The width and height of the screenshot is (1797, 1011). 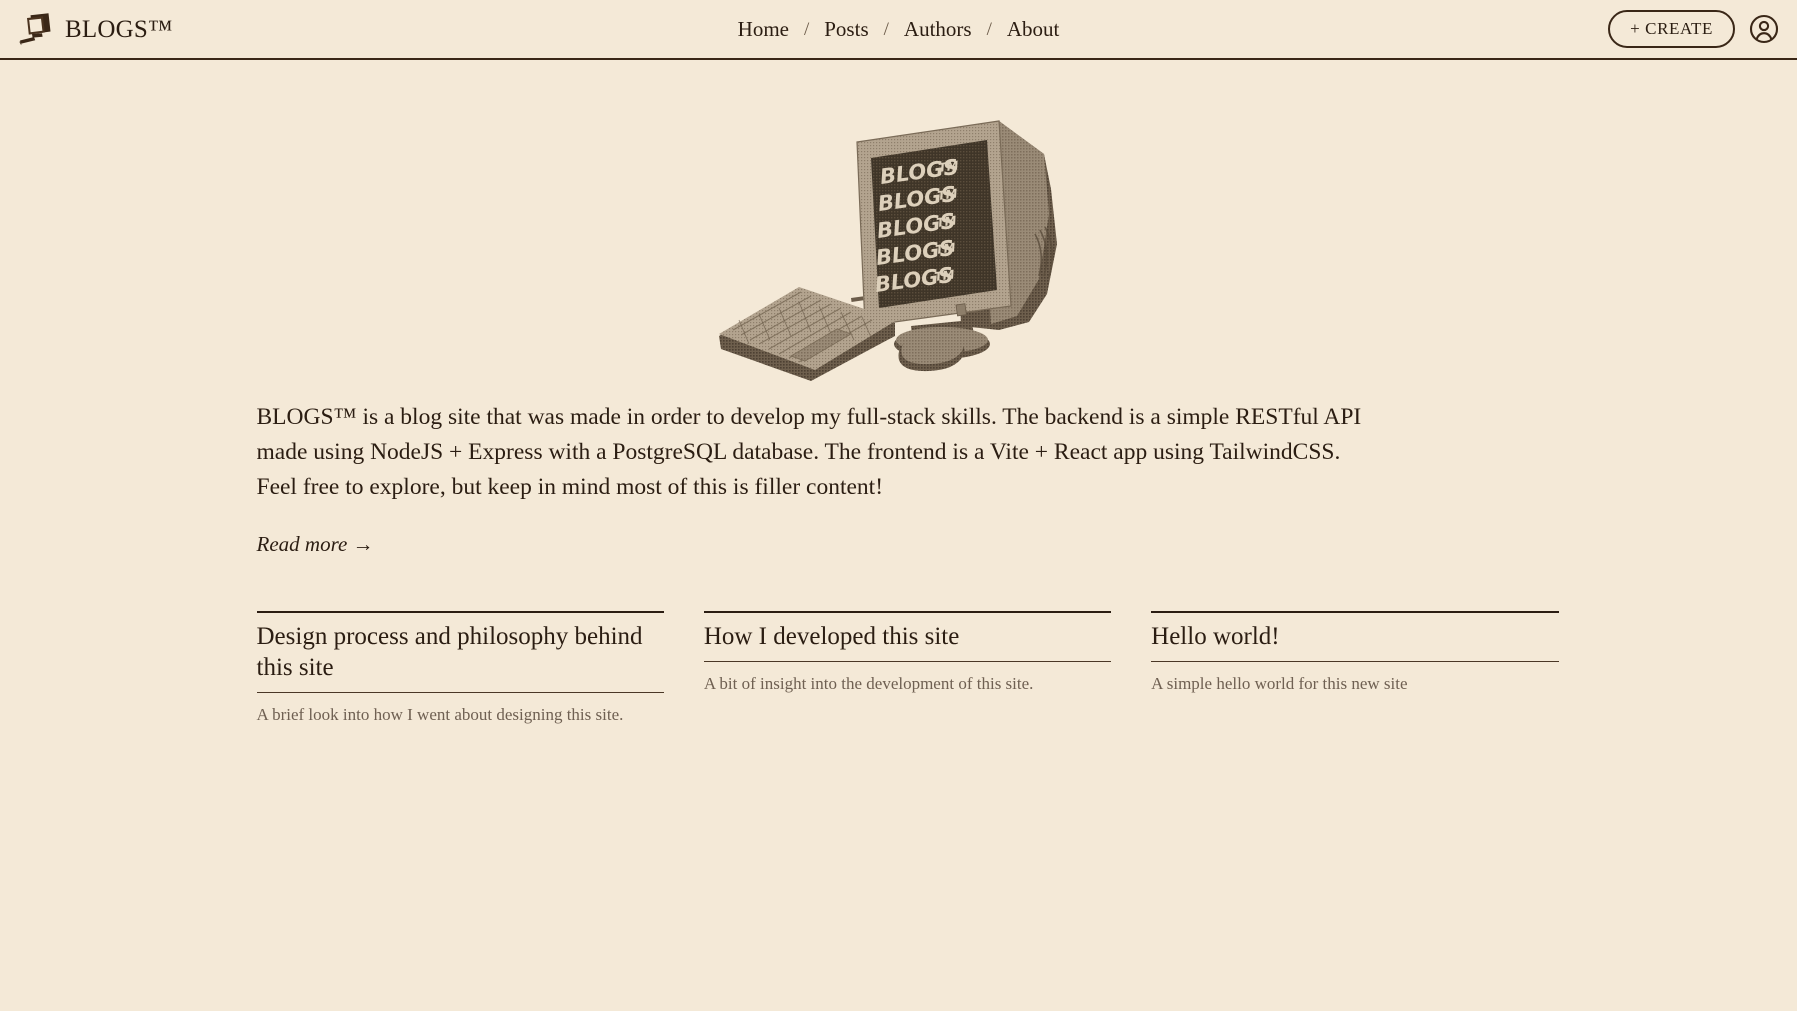 I want to click on nav-item-home: Home, so click(x=763, y=29).